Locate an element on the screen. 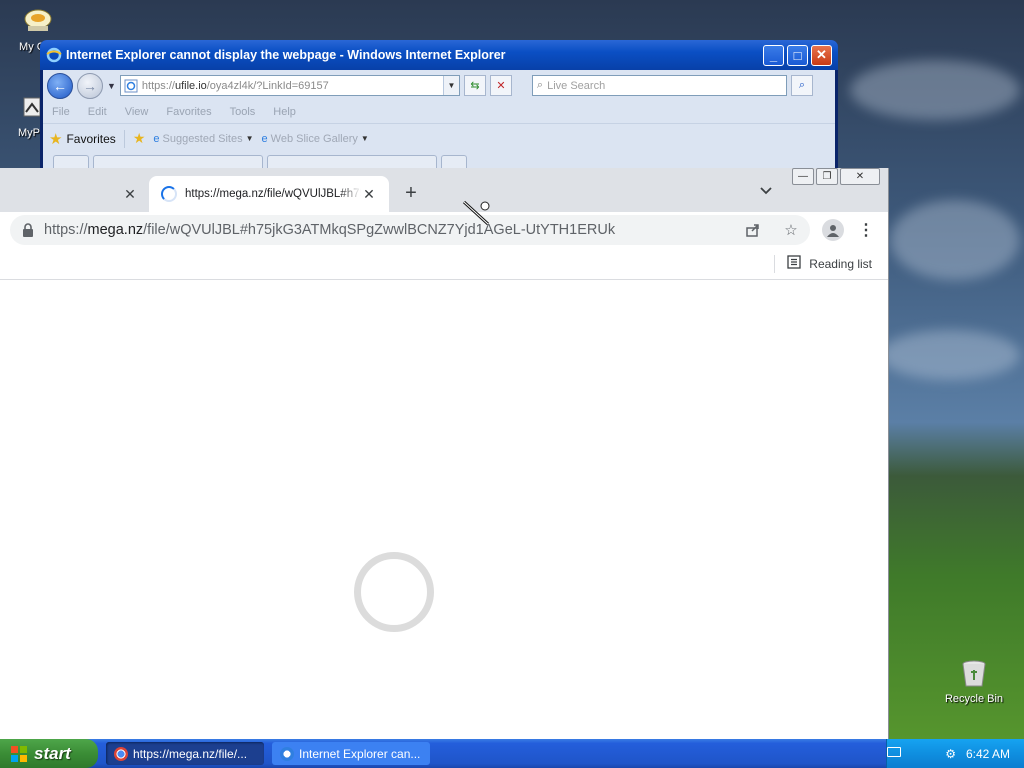  star-icon: ★ is located at coordinates (56, 139).